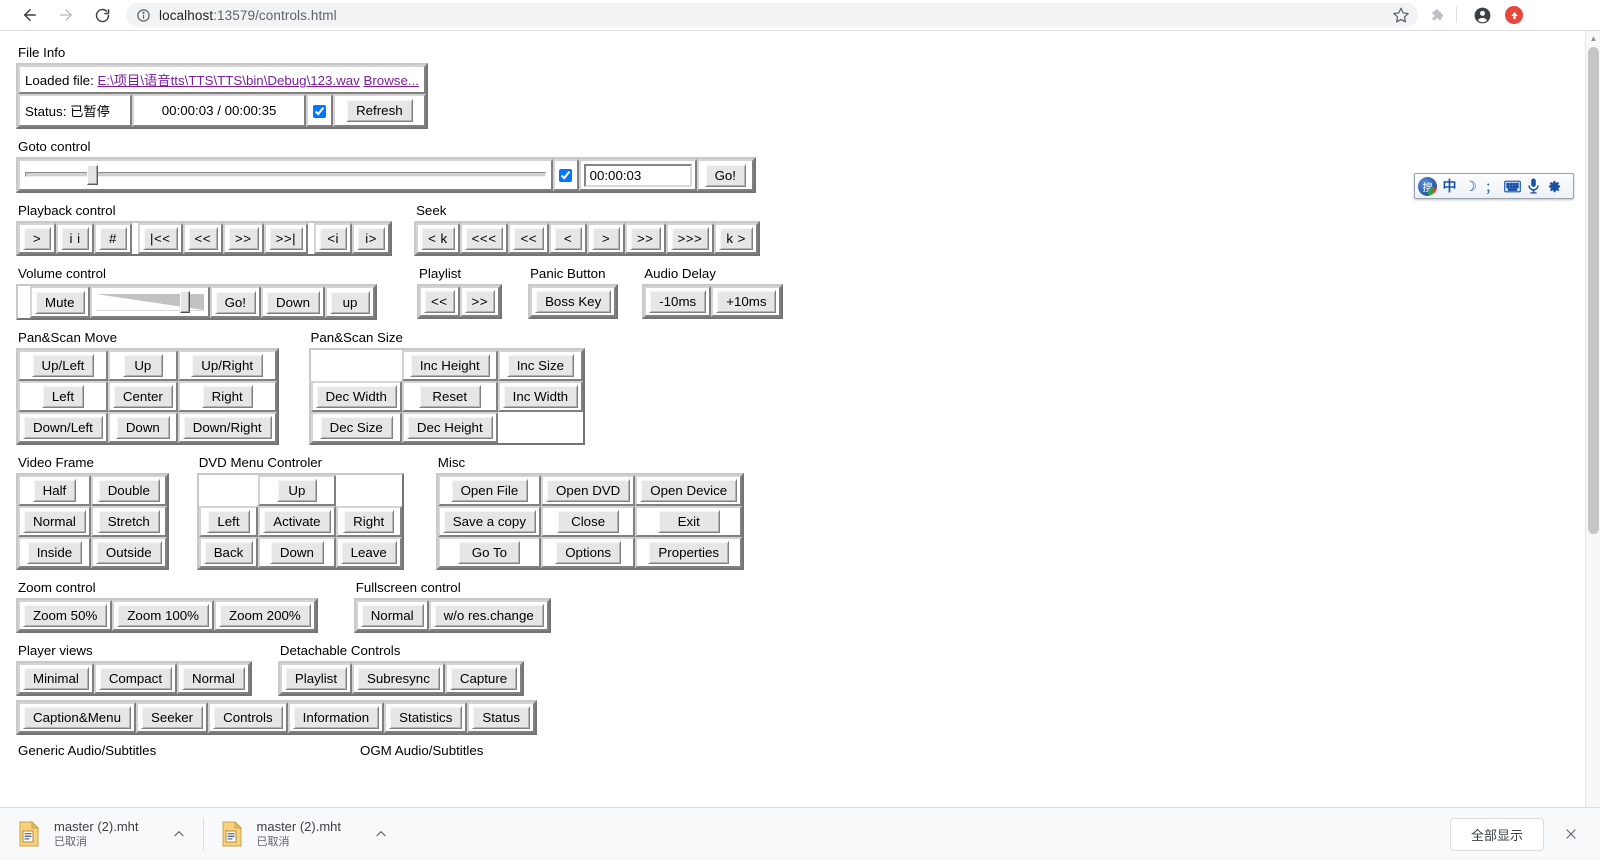 The image size is (1600, 861). I want to click on zoom-50-button: Zoom 50%, so click(65, 615).